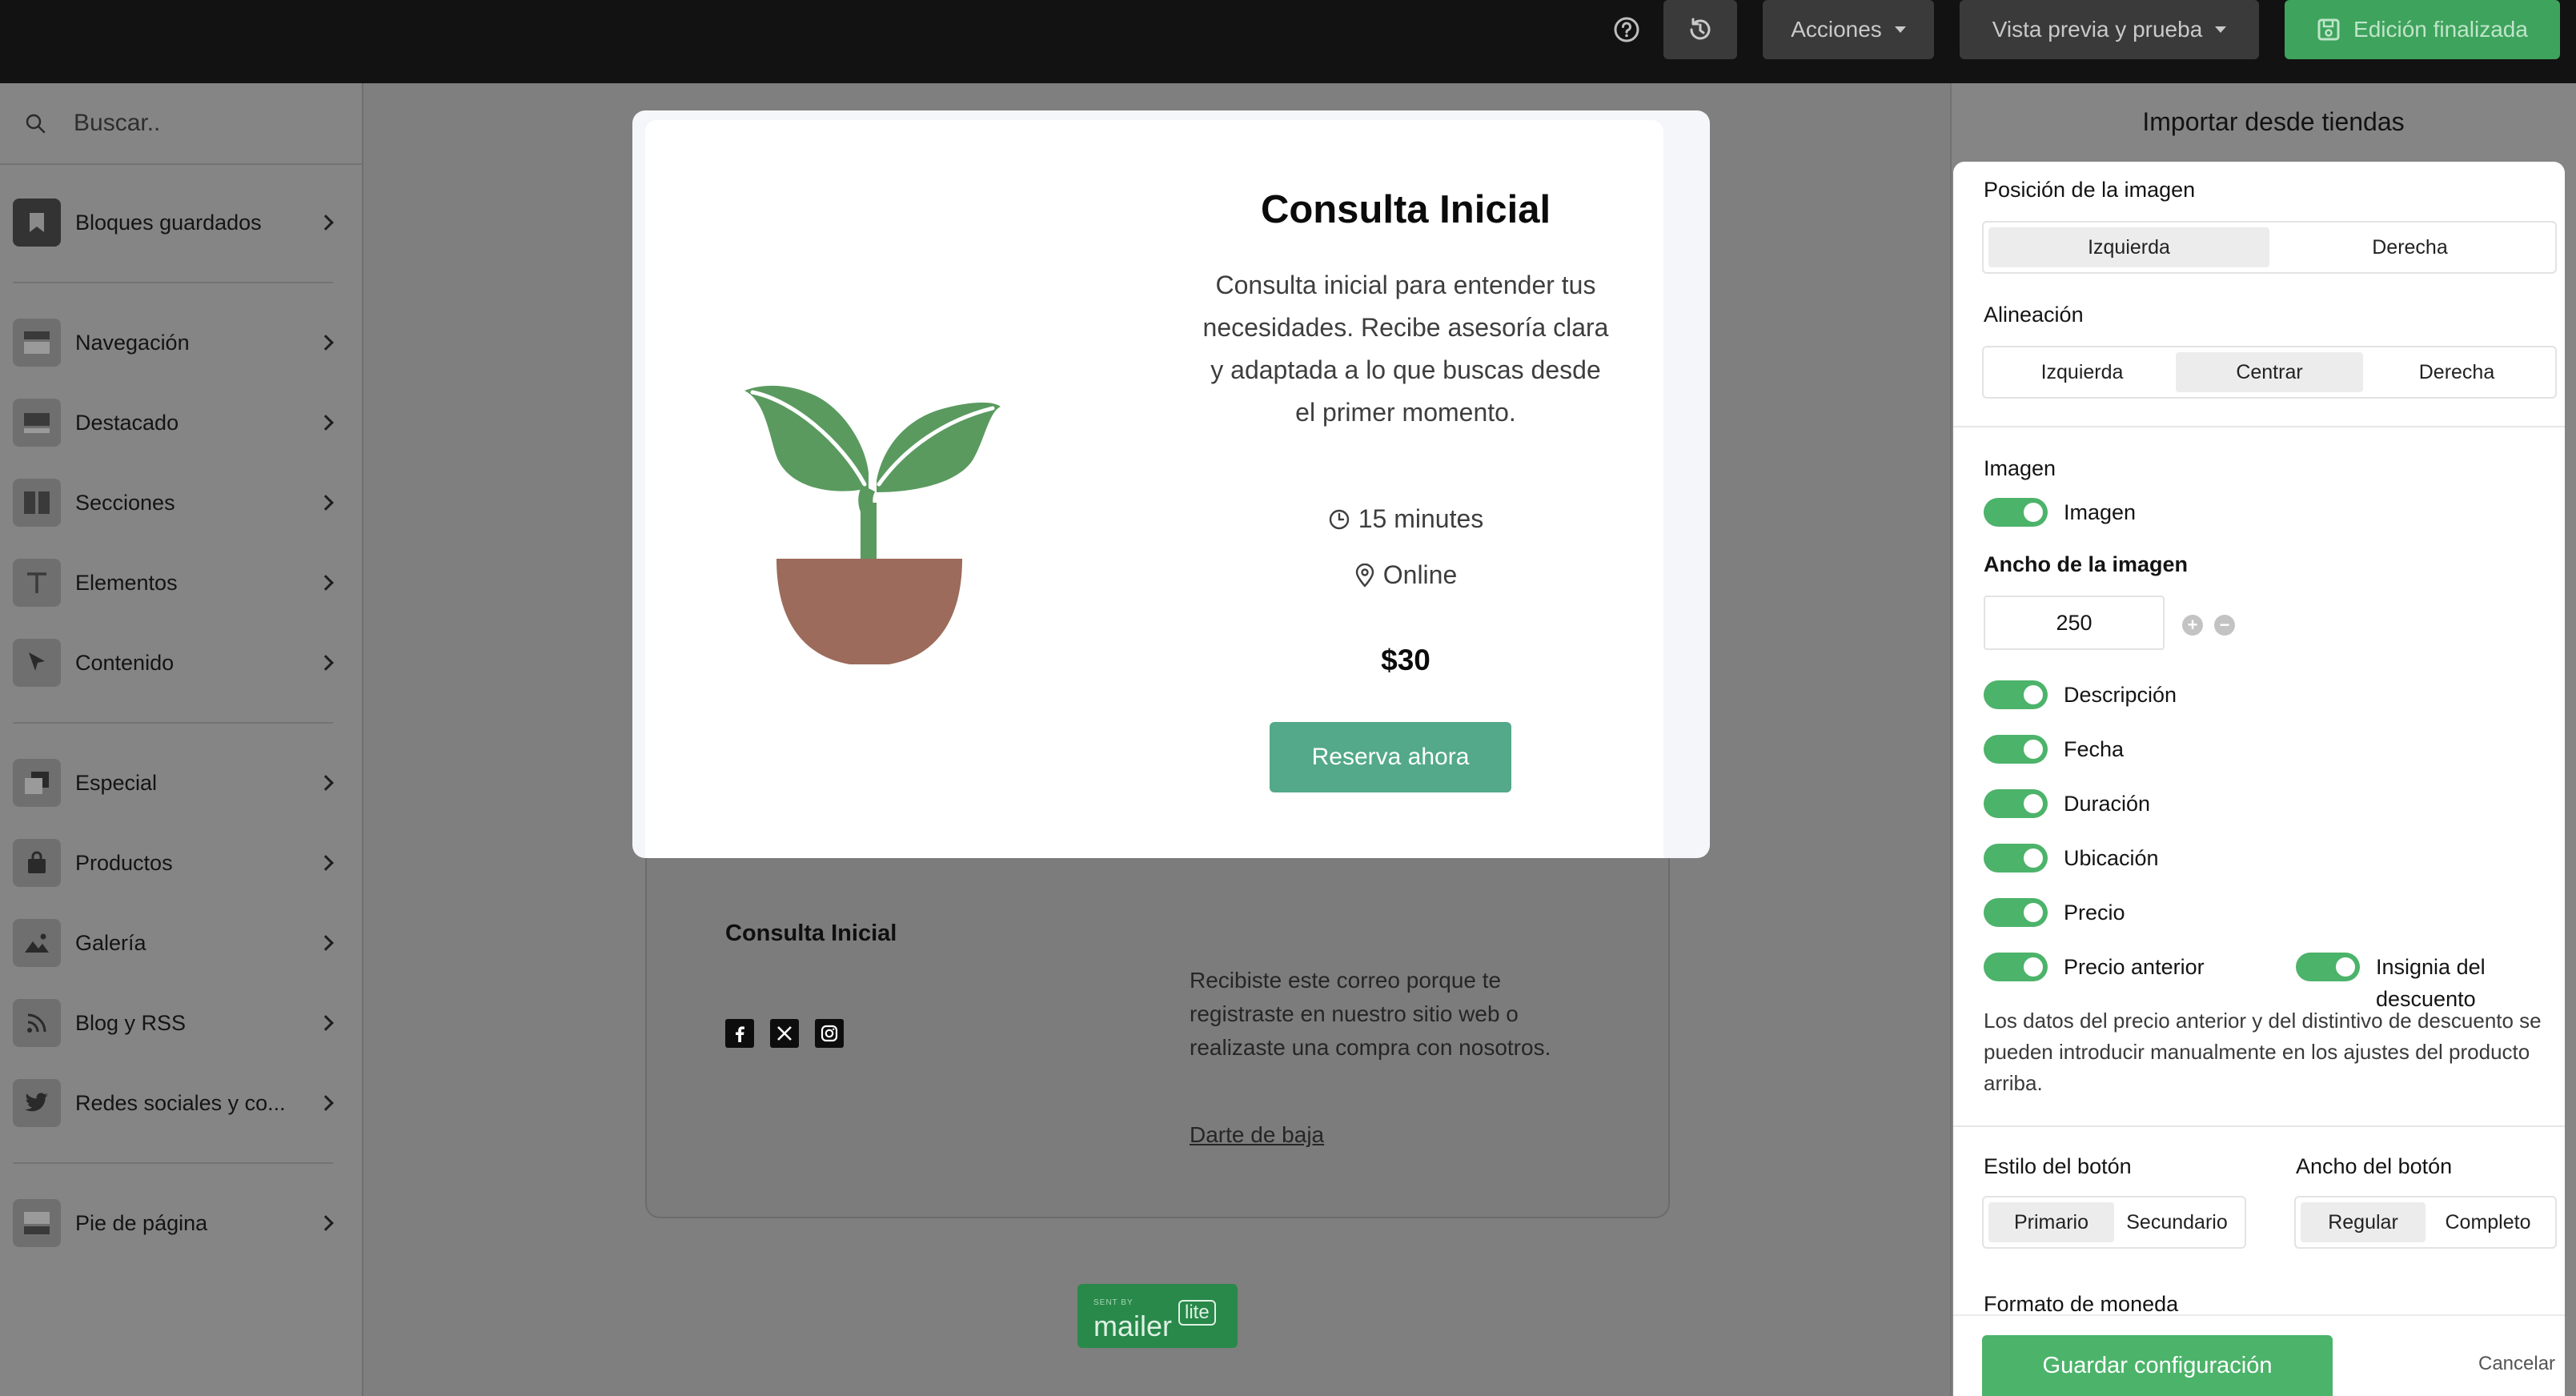 This screenshot has width=2576, height=1396. I want to click on price-toggle-row: Precio, so click(2055, 912).